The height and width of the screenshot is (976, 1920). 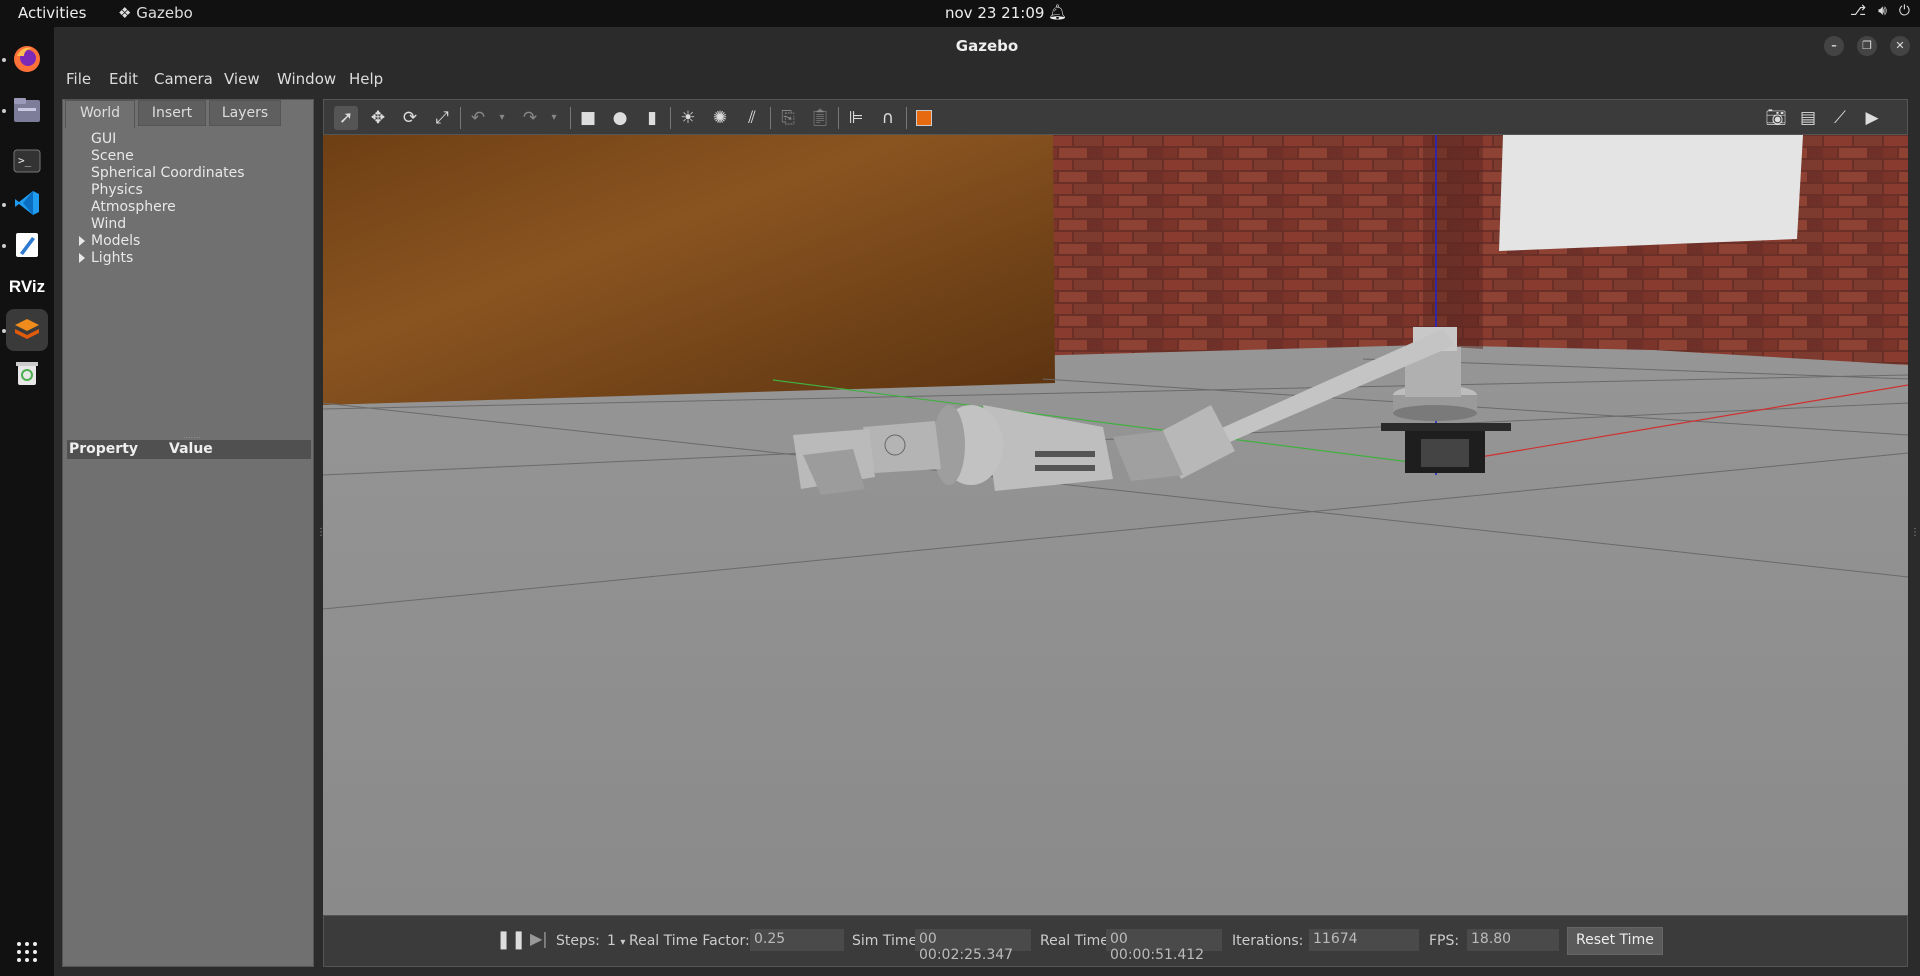 What do you see at coordinates (797, 940) in the screenshot?
I see `rtf-field: 0.25` at bounding box center [797, 940].